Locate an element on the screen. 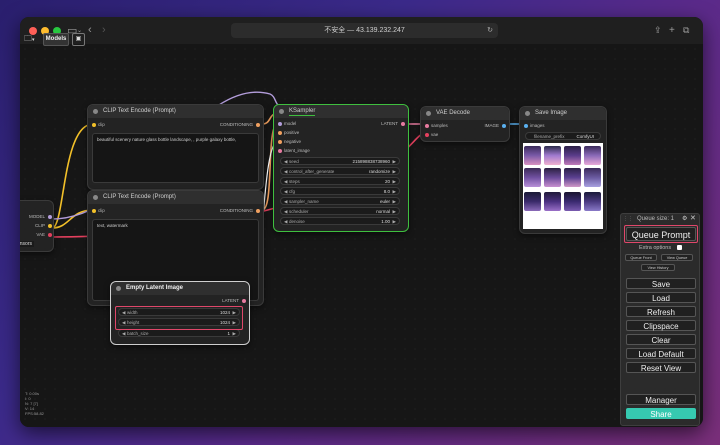 The height and width of the screenshot is (445, 720). save-image-node: Save Image images filename_prefix ComfyUI is located at coordinates (563, 170).